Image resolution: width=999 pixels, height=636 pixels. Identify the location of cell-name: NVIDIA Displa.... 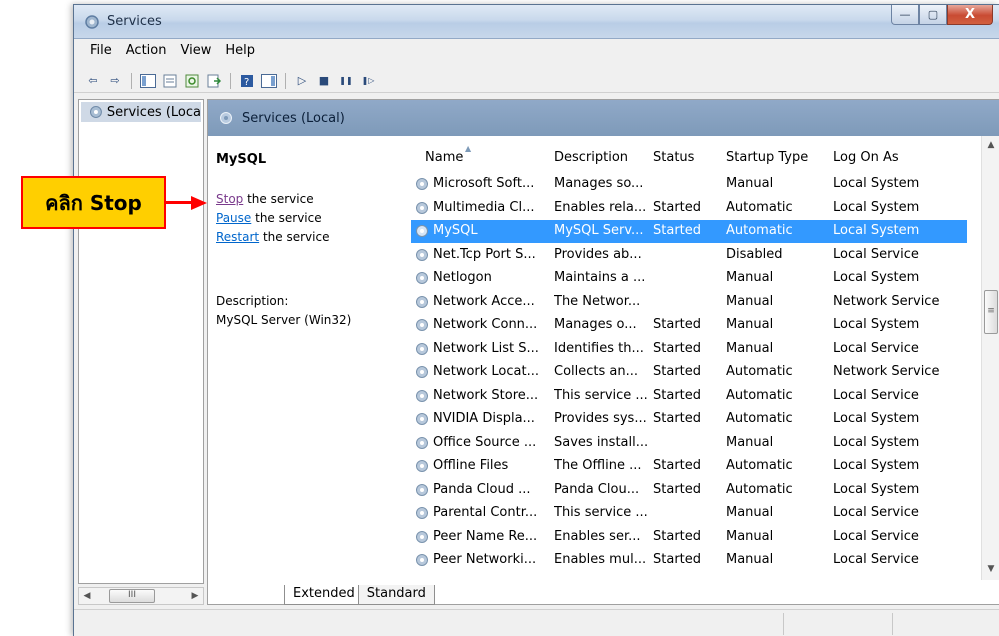
(484, 418).